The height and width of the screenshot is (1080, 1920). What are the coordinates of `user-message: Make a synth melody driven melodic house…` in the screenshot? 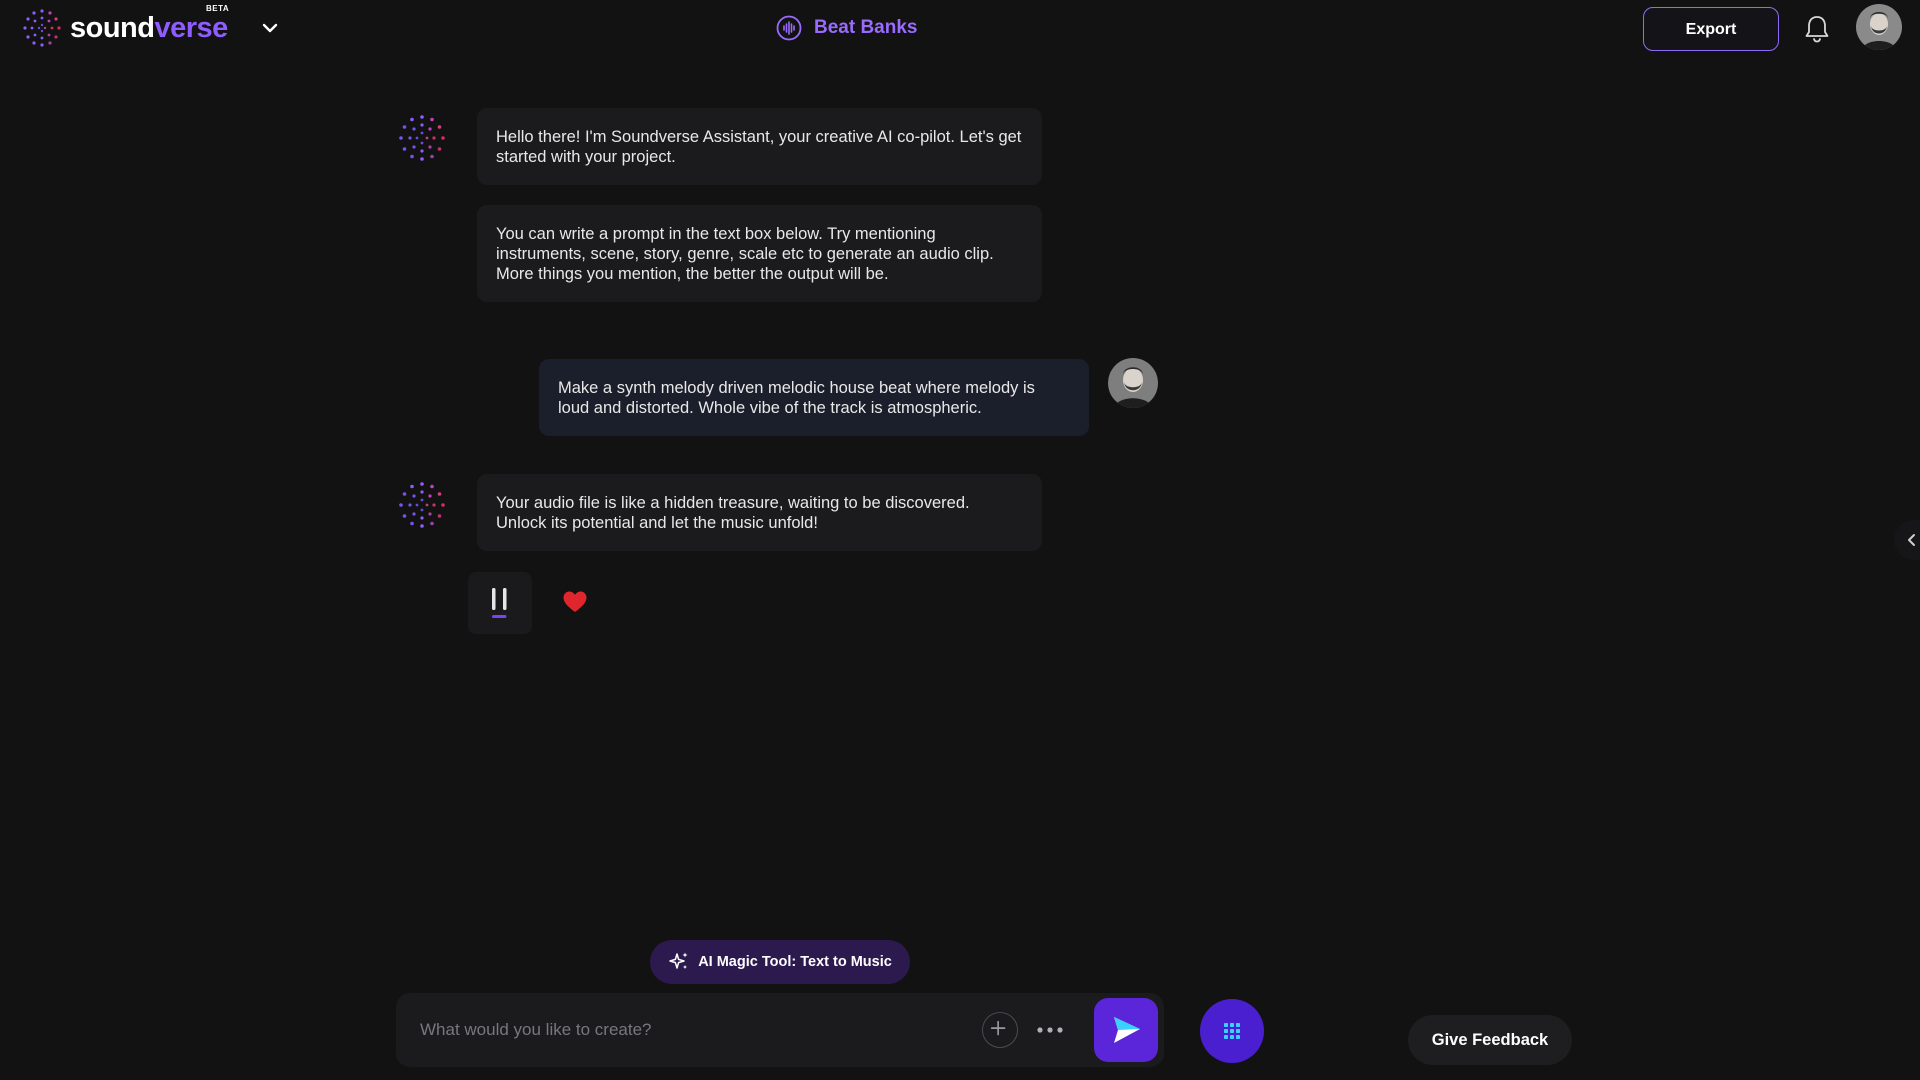 It's located at (814, 397).